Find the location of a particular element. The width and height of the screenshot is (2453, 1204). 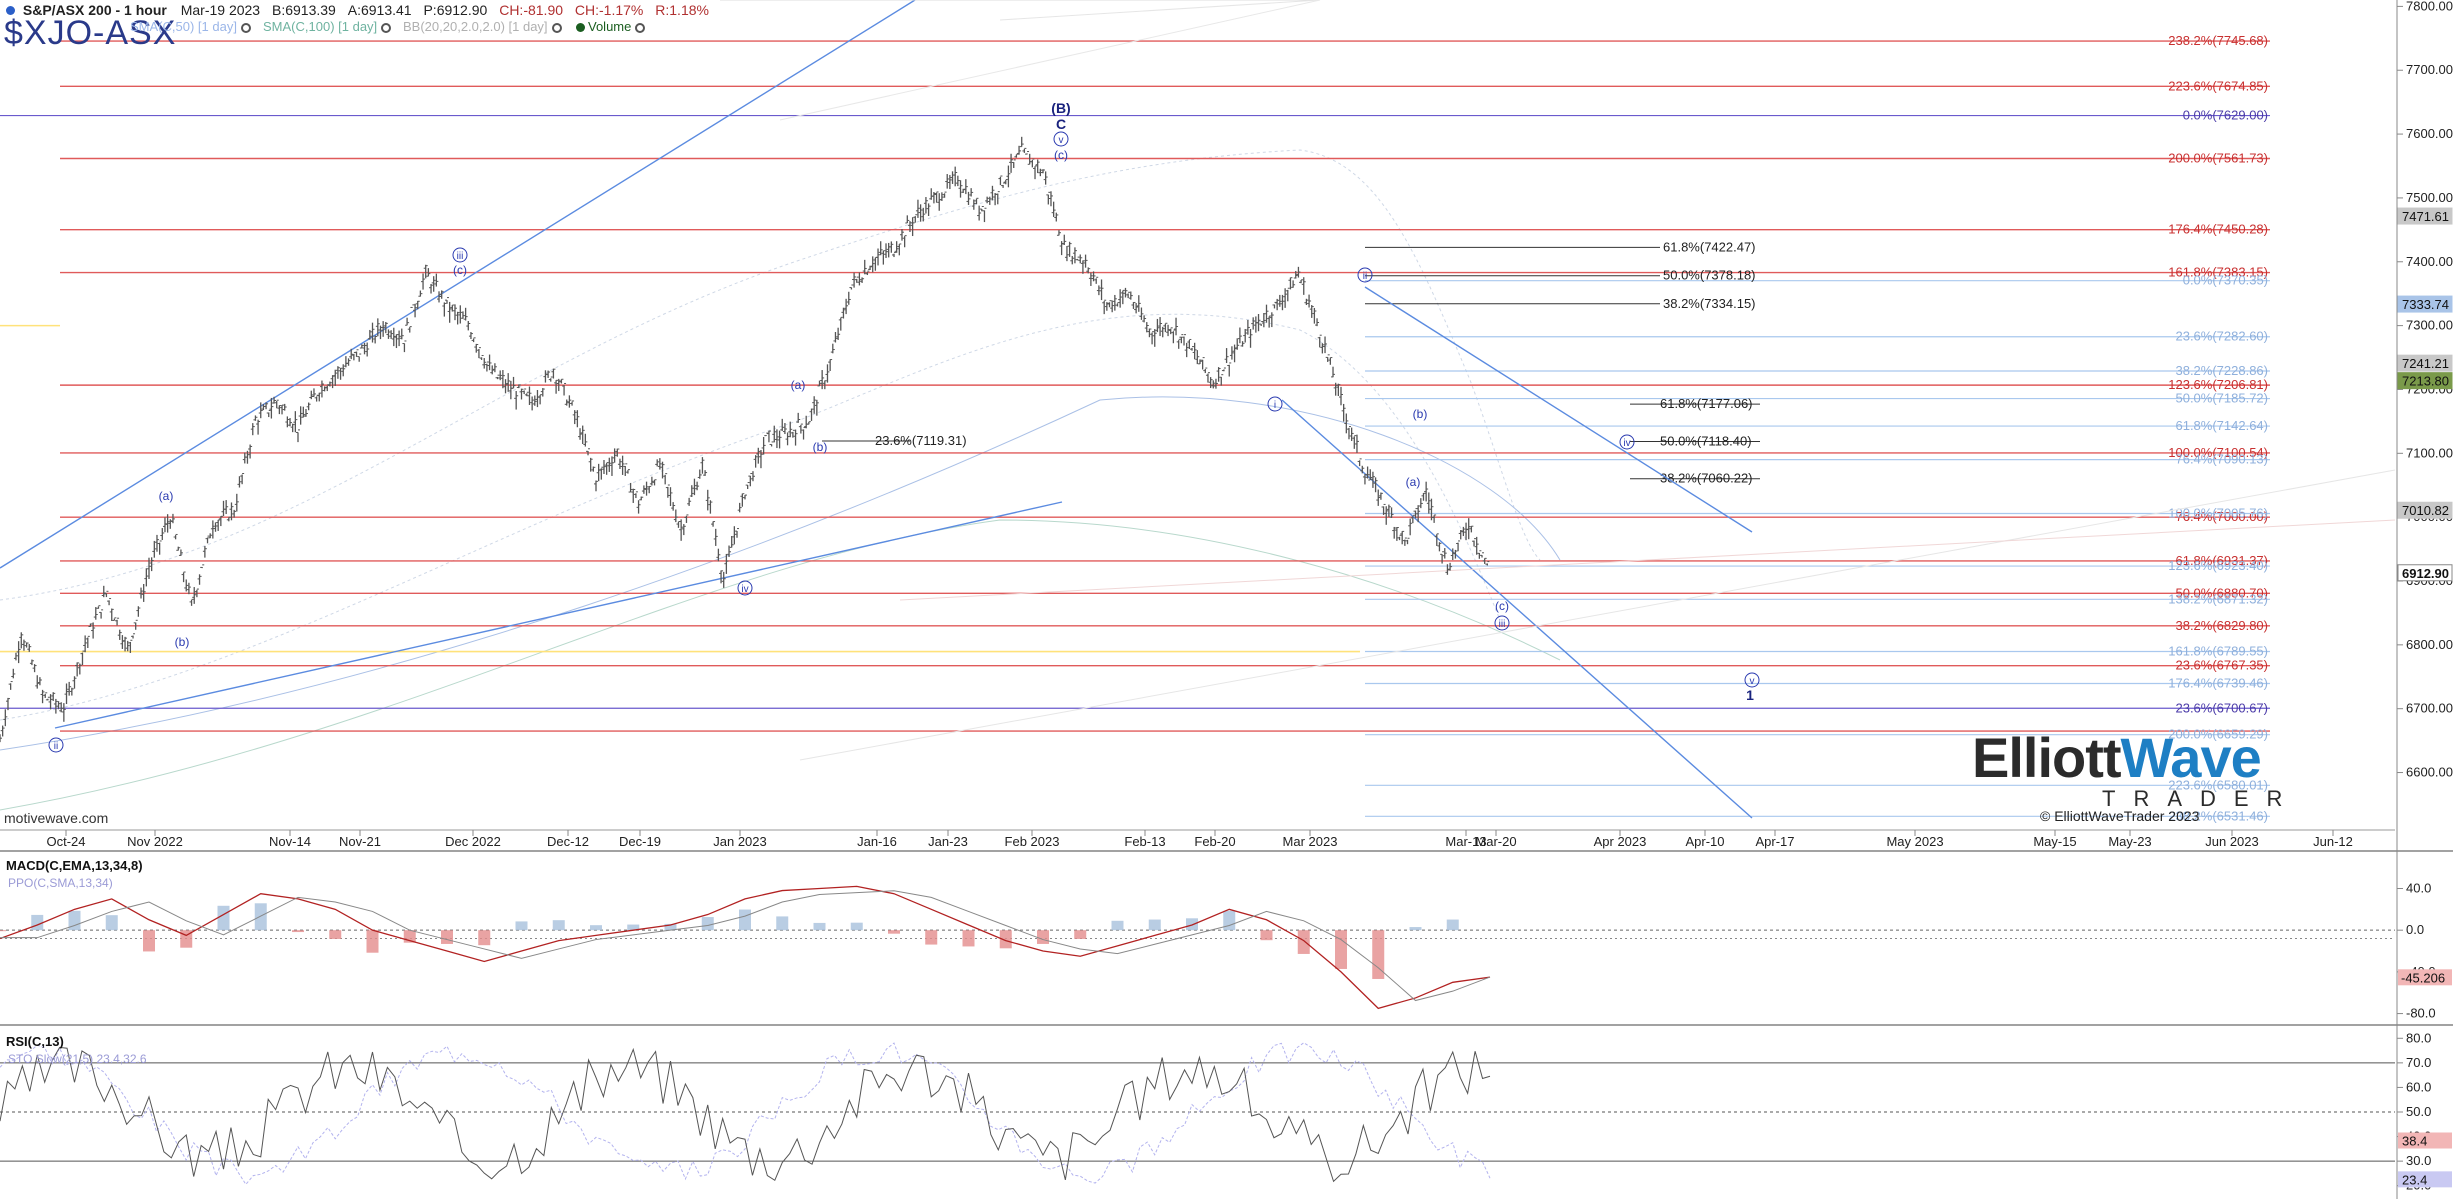

y-tick-label: 7400.00 is located at coordinates (2429, 261).